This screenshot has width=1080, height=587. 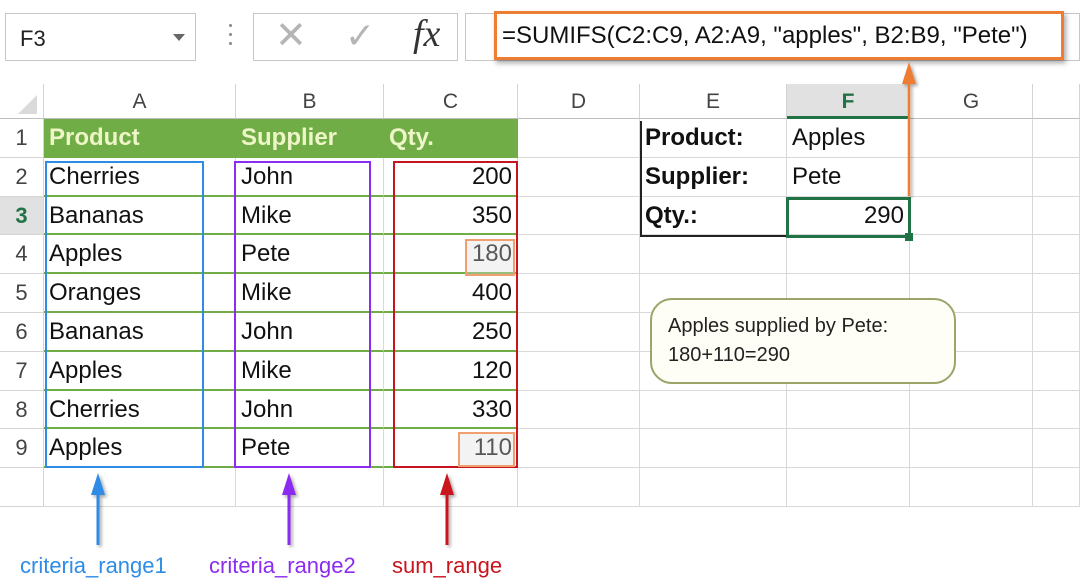 What do you see at coordinates (282, 565) in the screenshot?
I see `criteria-range2-label: criteria_range2` at bounding box center [282, 565].